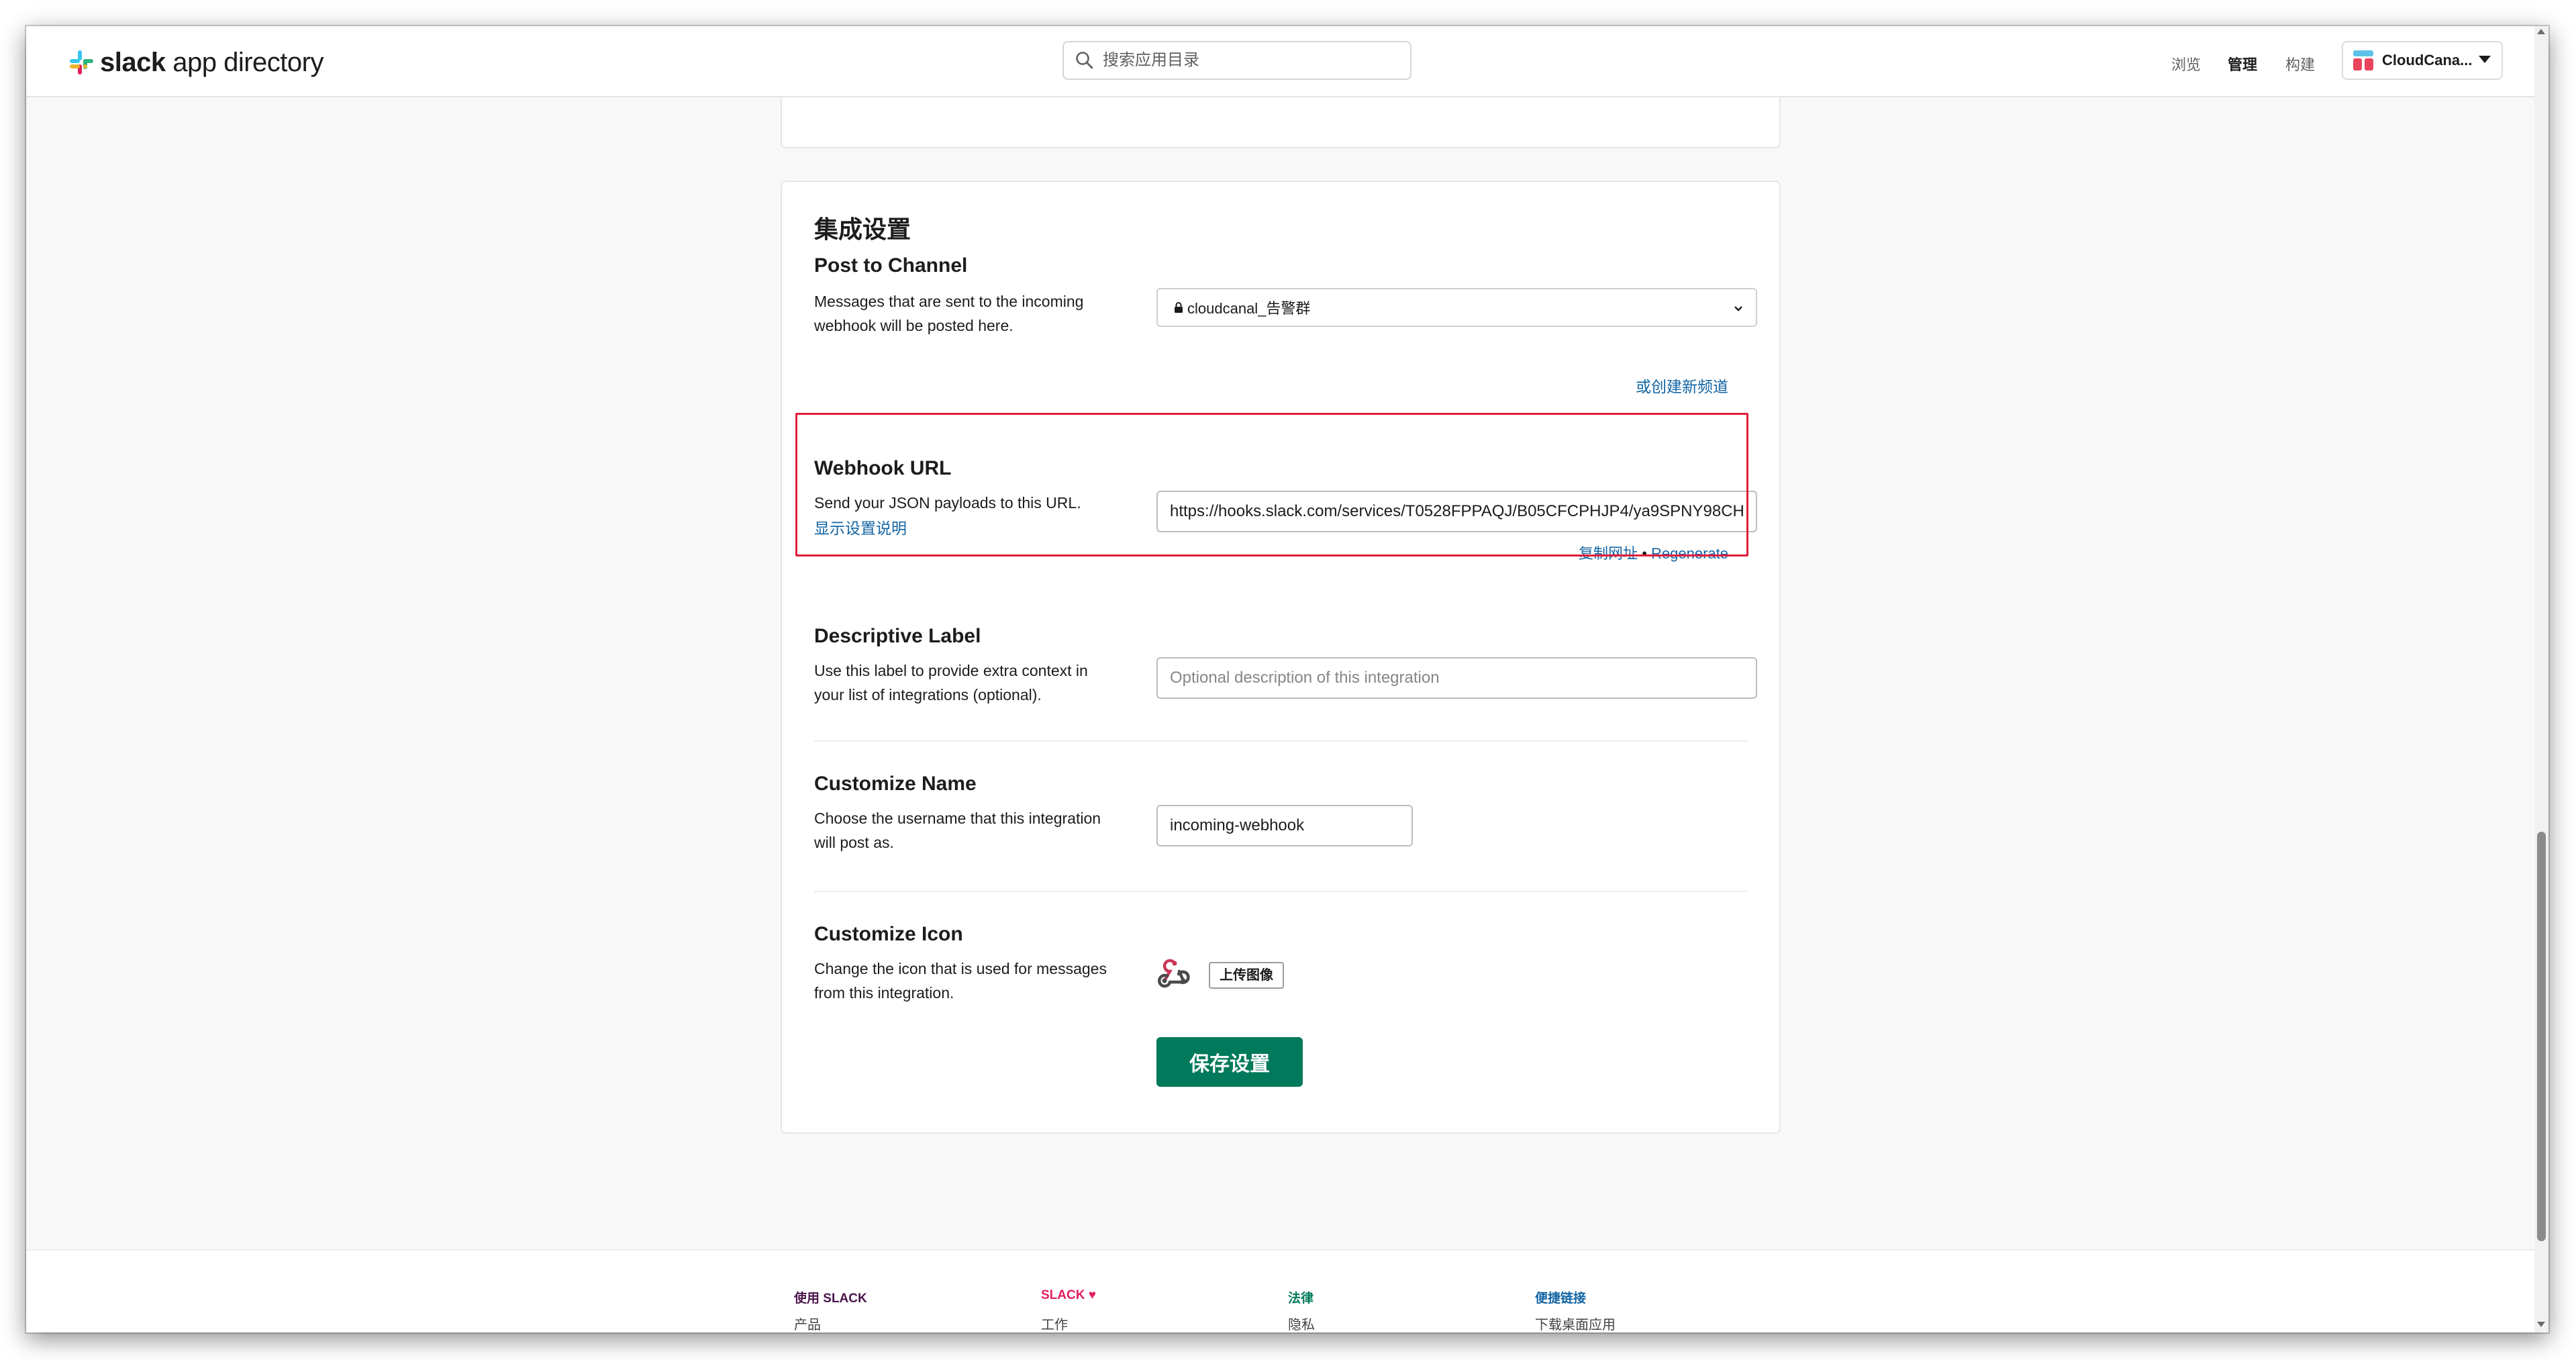 The image size is (2576, 1360). Describe the element at coordinates (1281, 122) in the screenshot. I see `previous-section-card` at that location.